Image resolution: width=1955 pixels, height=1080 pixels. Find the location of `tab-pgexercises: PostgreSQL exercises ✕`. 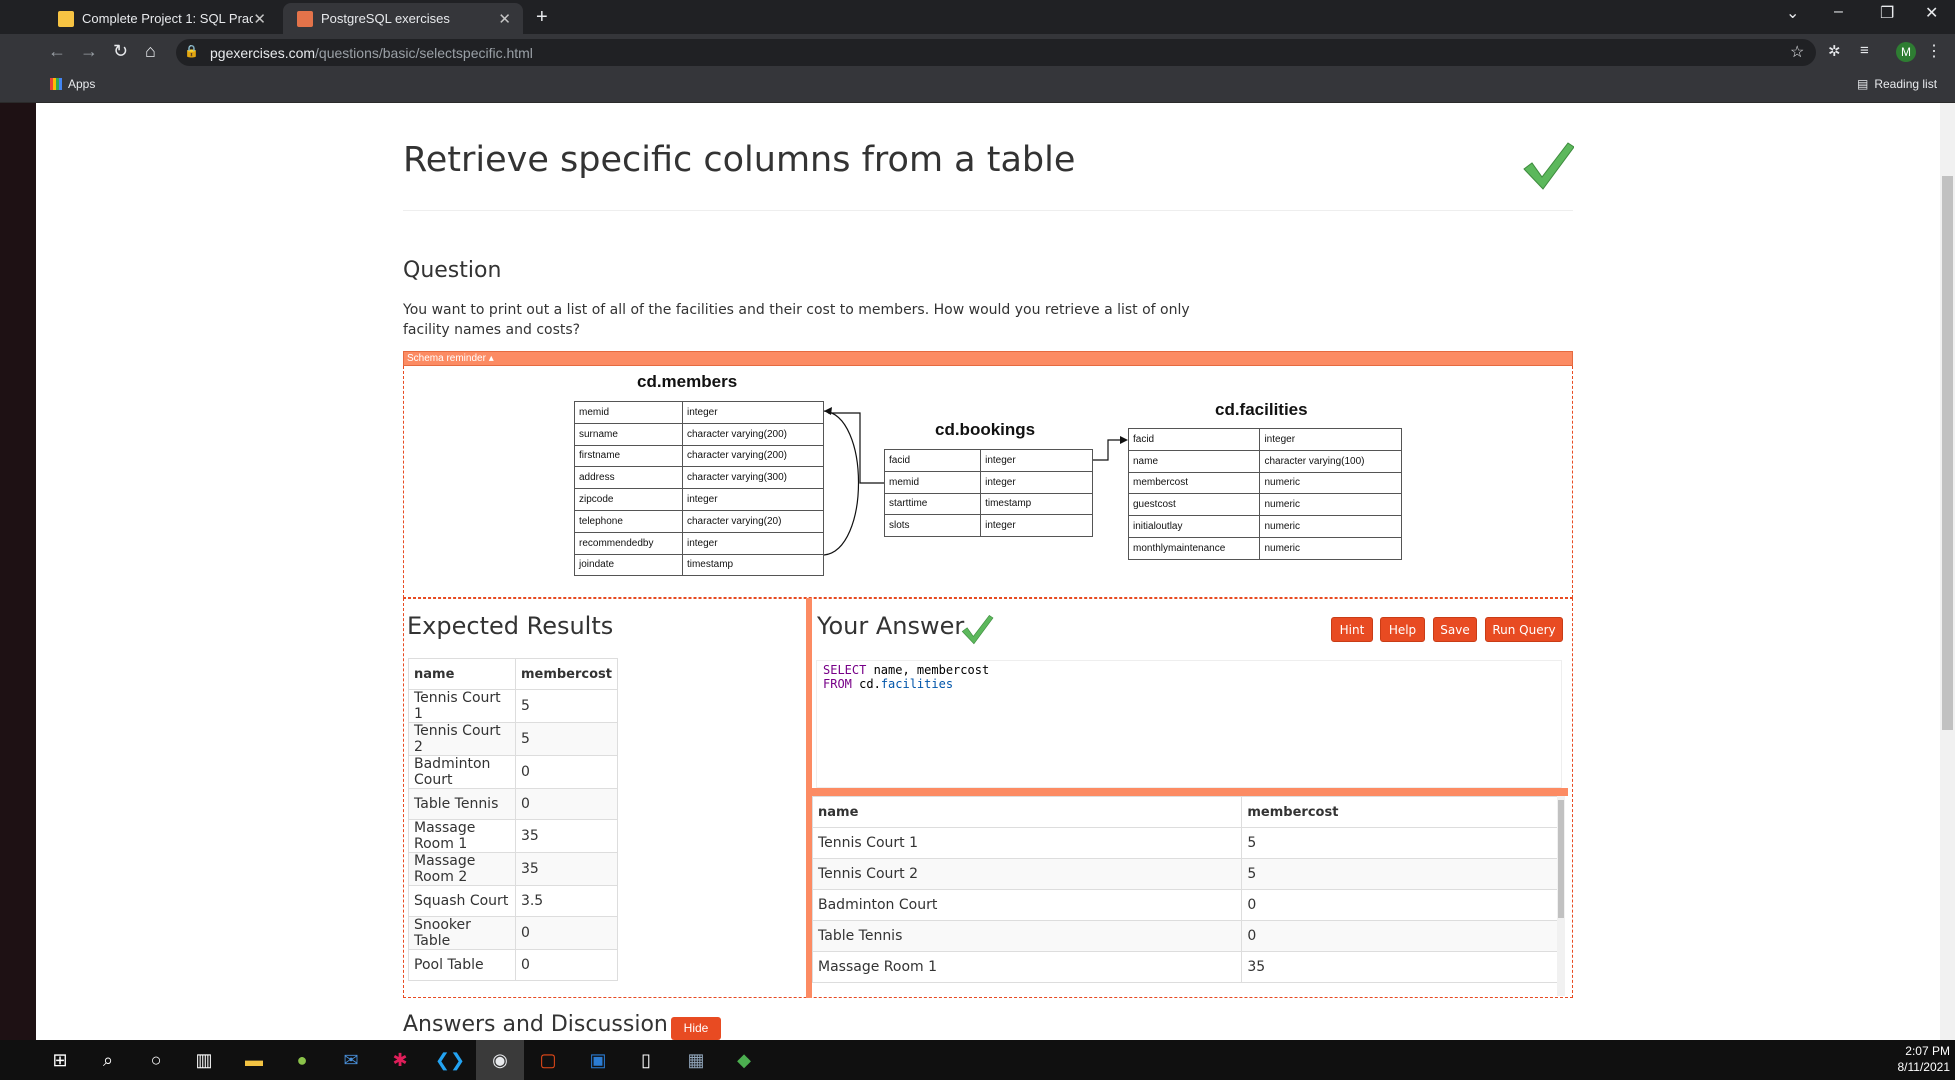

tab-pgexercises: PostgreSQL exercises ✕ is located at coordinates (403, 18).